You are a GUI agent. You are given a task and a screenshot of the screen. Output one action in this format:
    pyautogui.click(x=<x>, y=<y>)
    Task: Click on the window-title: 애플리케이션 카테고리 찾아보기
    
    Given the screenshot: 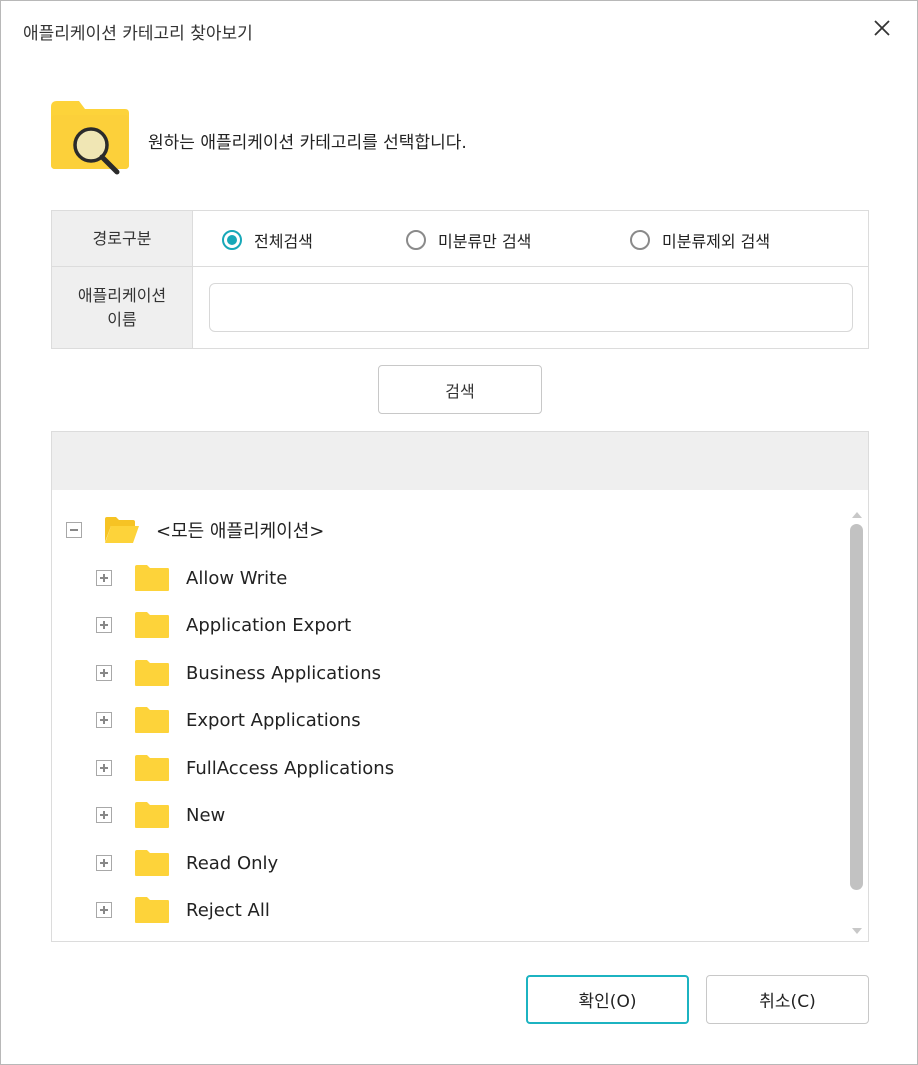 What is the action you would take?
    pyautogui.click(x=138, y=34)
    